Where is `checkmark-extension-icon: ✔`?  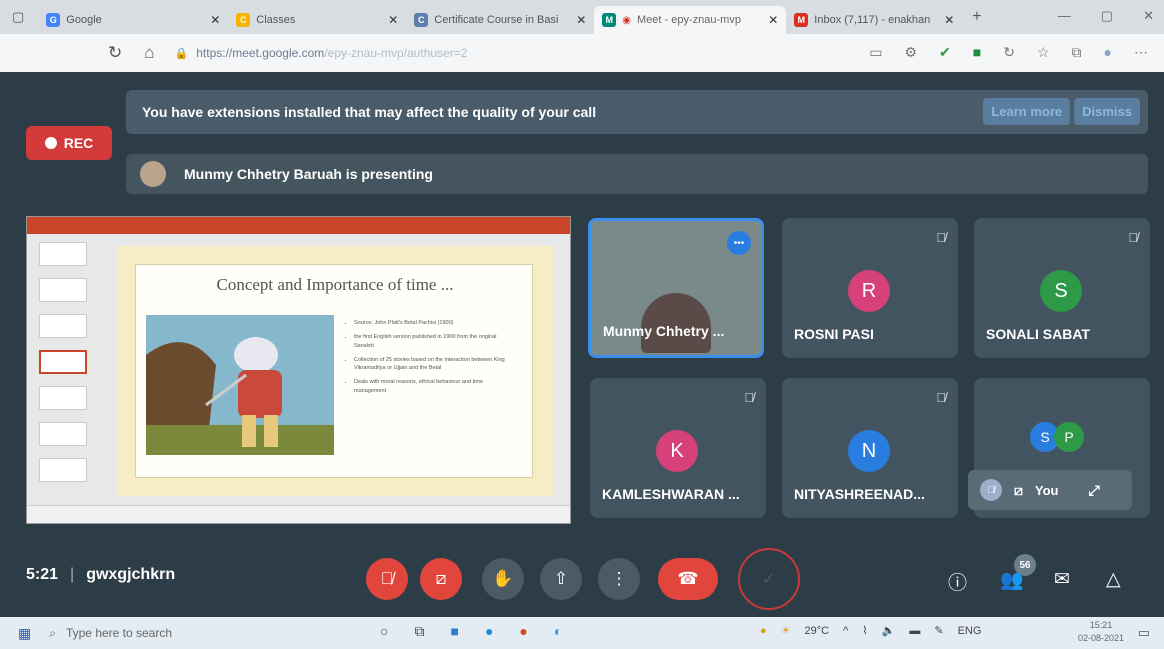 checkmark-extension-icon: ✔ is located at coordinates (945, 52).